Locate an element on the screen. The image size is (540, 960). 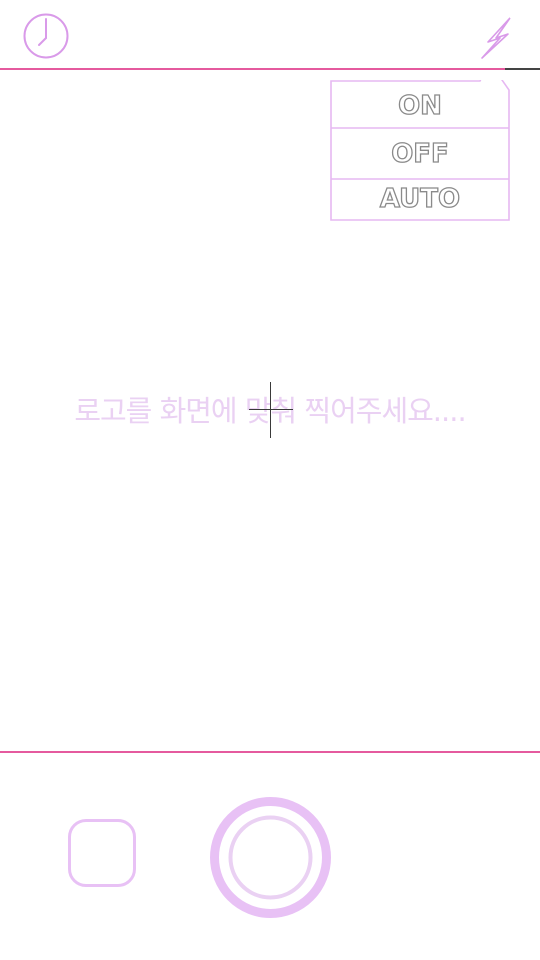
crosshair-vertical is located at coordinates (270, 410).